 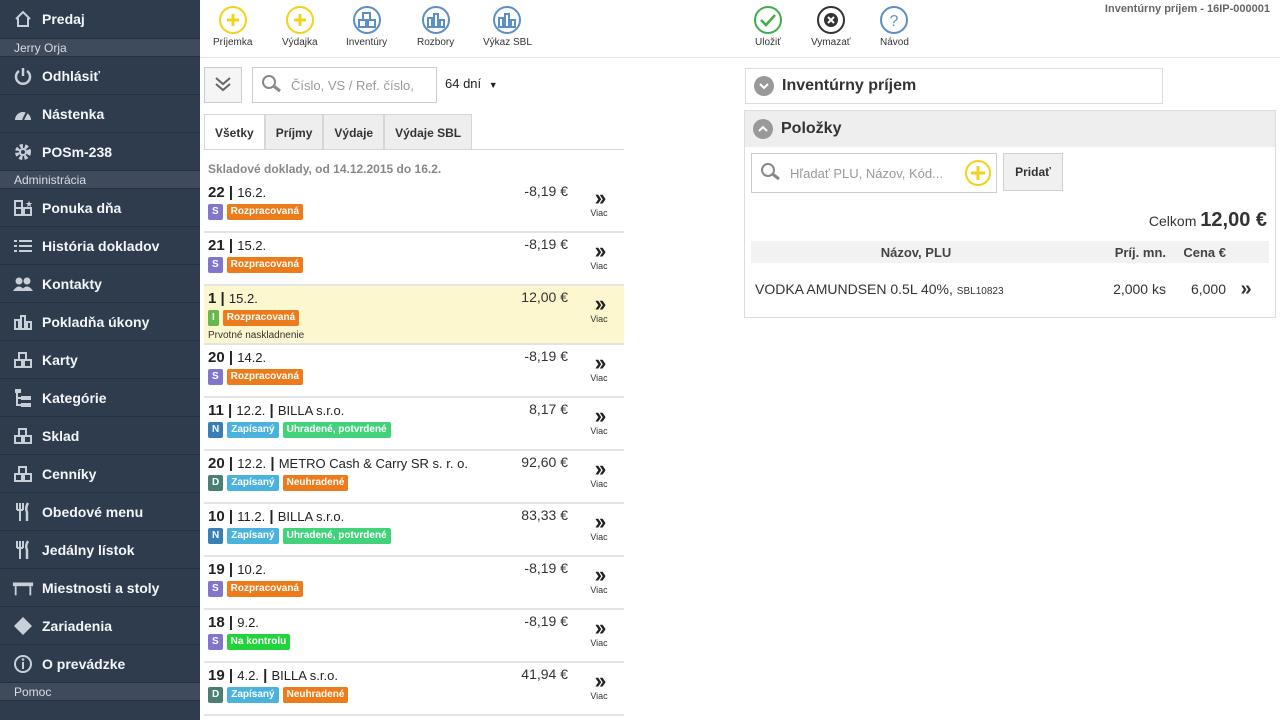 I want to click on sidebar-item-n-stenka: Nástenka, so click(x=100, y=114).